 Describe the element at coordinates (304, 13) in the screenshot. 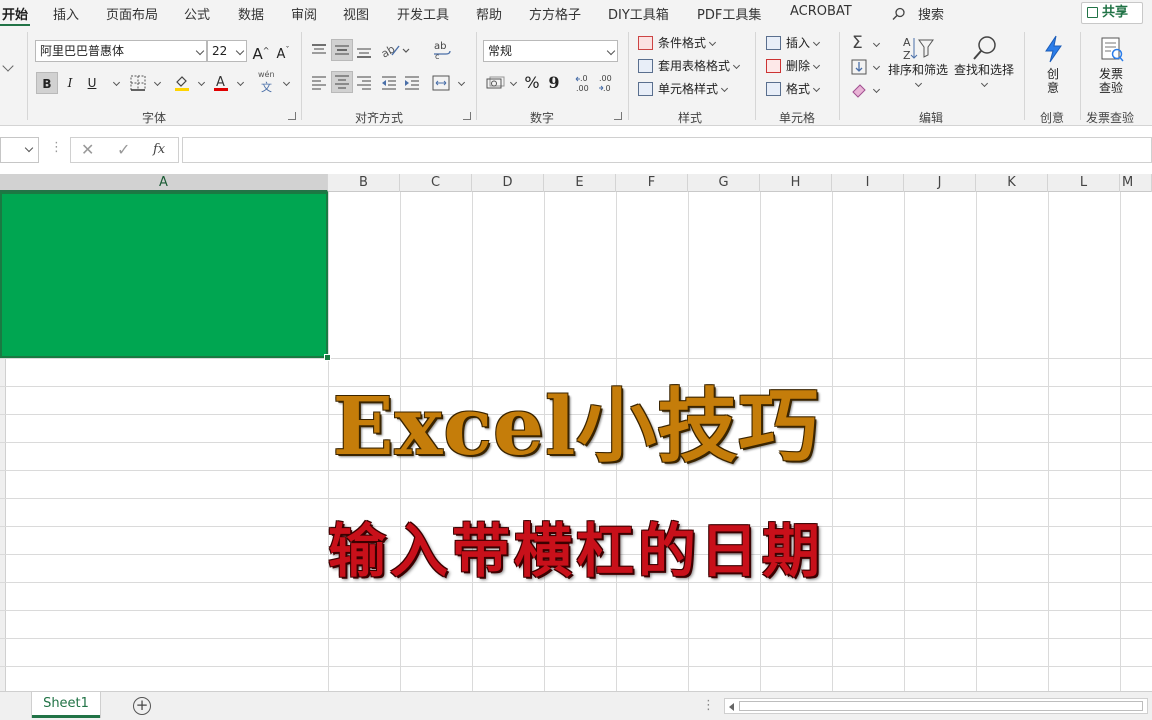

I see `tab-review: 审阅` at that location.